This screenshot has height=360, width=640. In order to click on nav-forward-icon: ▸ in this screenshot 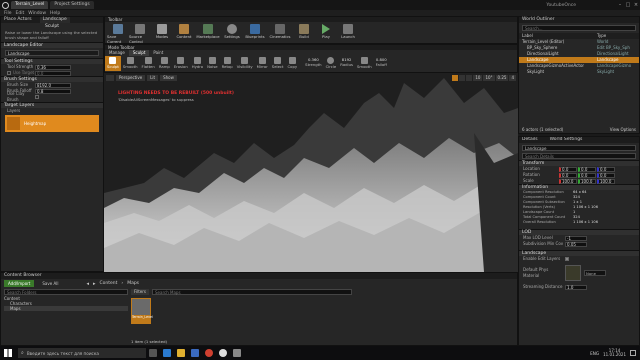, I will do `click(94, 284)`.